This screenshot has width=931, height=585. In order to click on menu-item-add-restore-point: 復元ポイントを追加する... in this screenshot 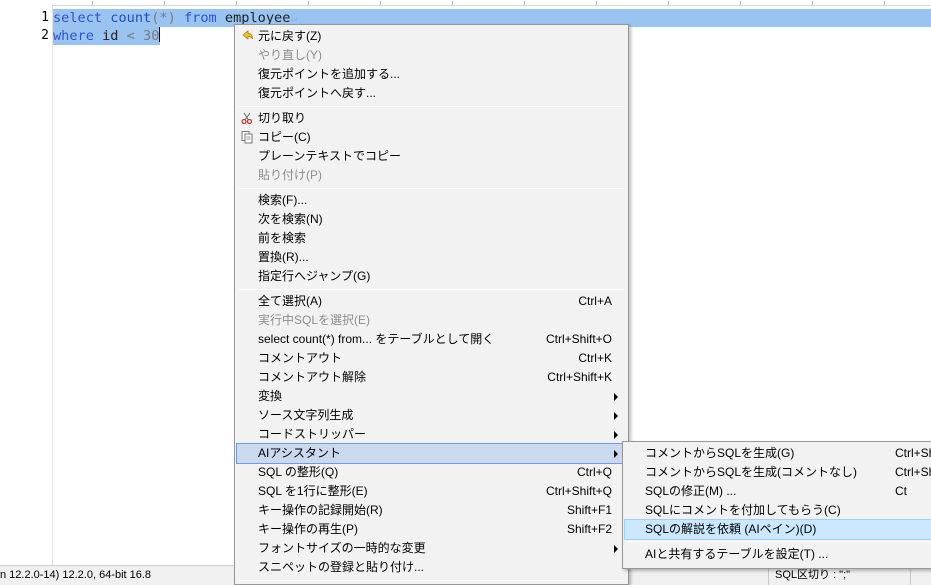, I will do `click(431, 74)`.